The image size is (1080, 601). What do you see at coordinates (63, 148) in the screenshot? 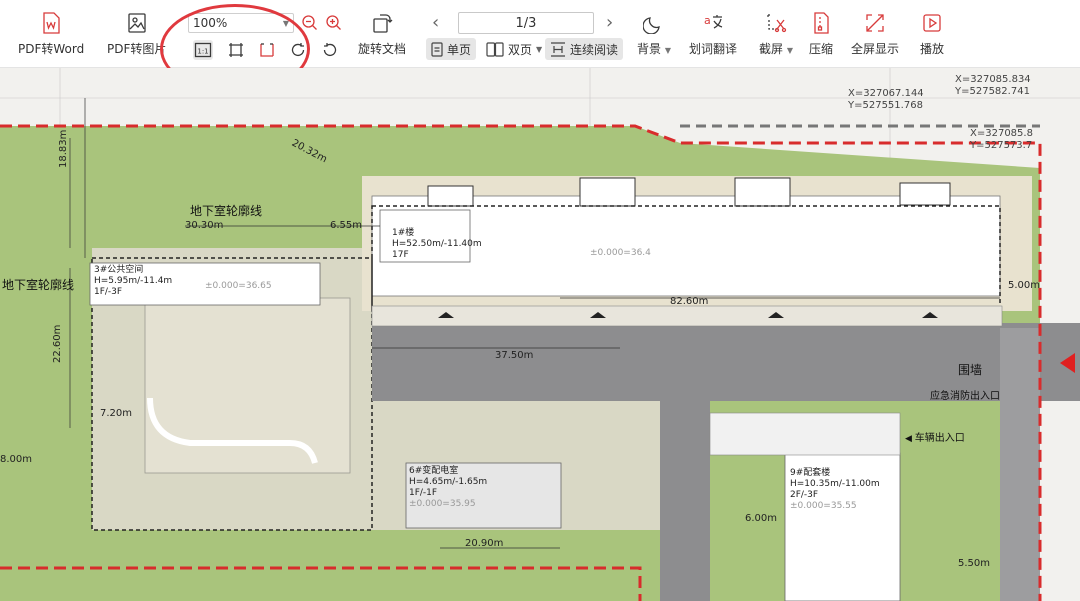
I see `dim-18-83: 18.83m` at bounding box center [63, 148].